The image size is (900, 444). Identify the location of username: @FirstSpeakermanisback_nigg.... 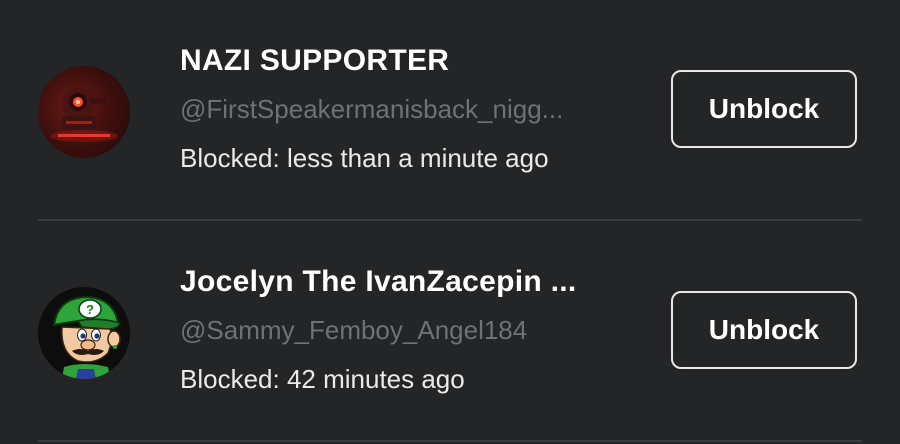
(372, 109).